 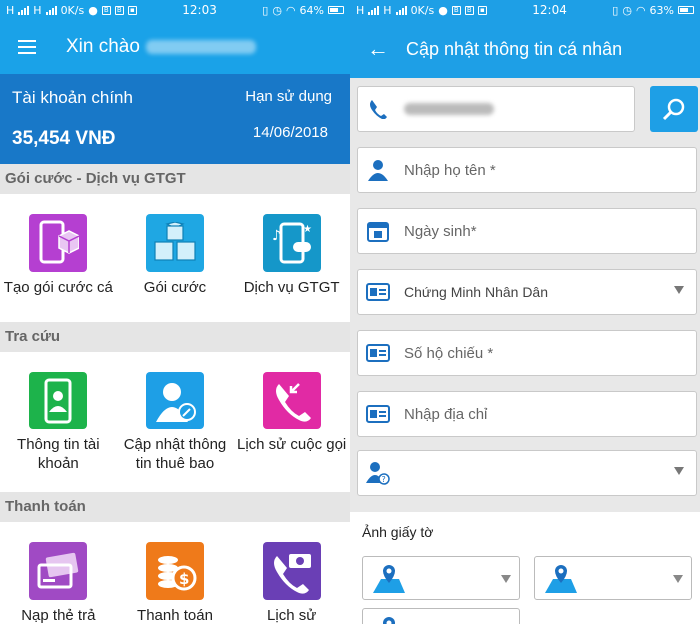 What do you see at coordinates (441, 616) in the screenshot?
I see `document-photo-extra` at bounding box center [441, 616].